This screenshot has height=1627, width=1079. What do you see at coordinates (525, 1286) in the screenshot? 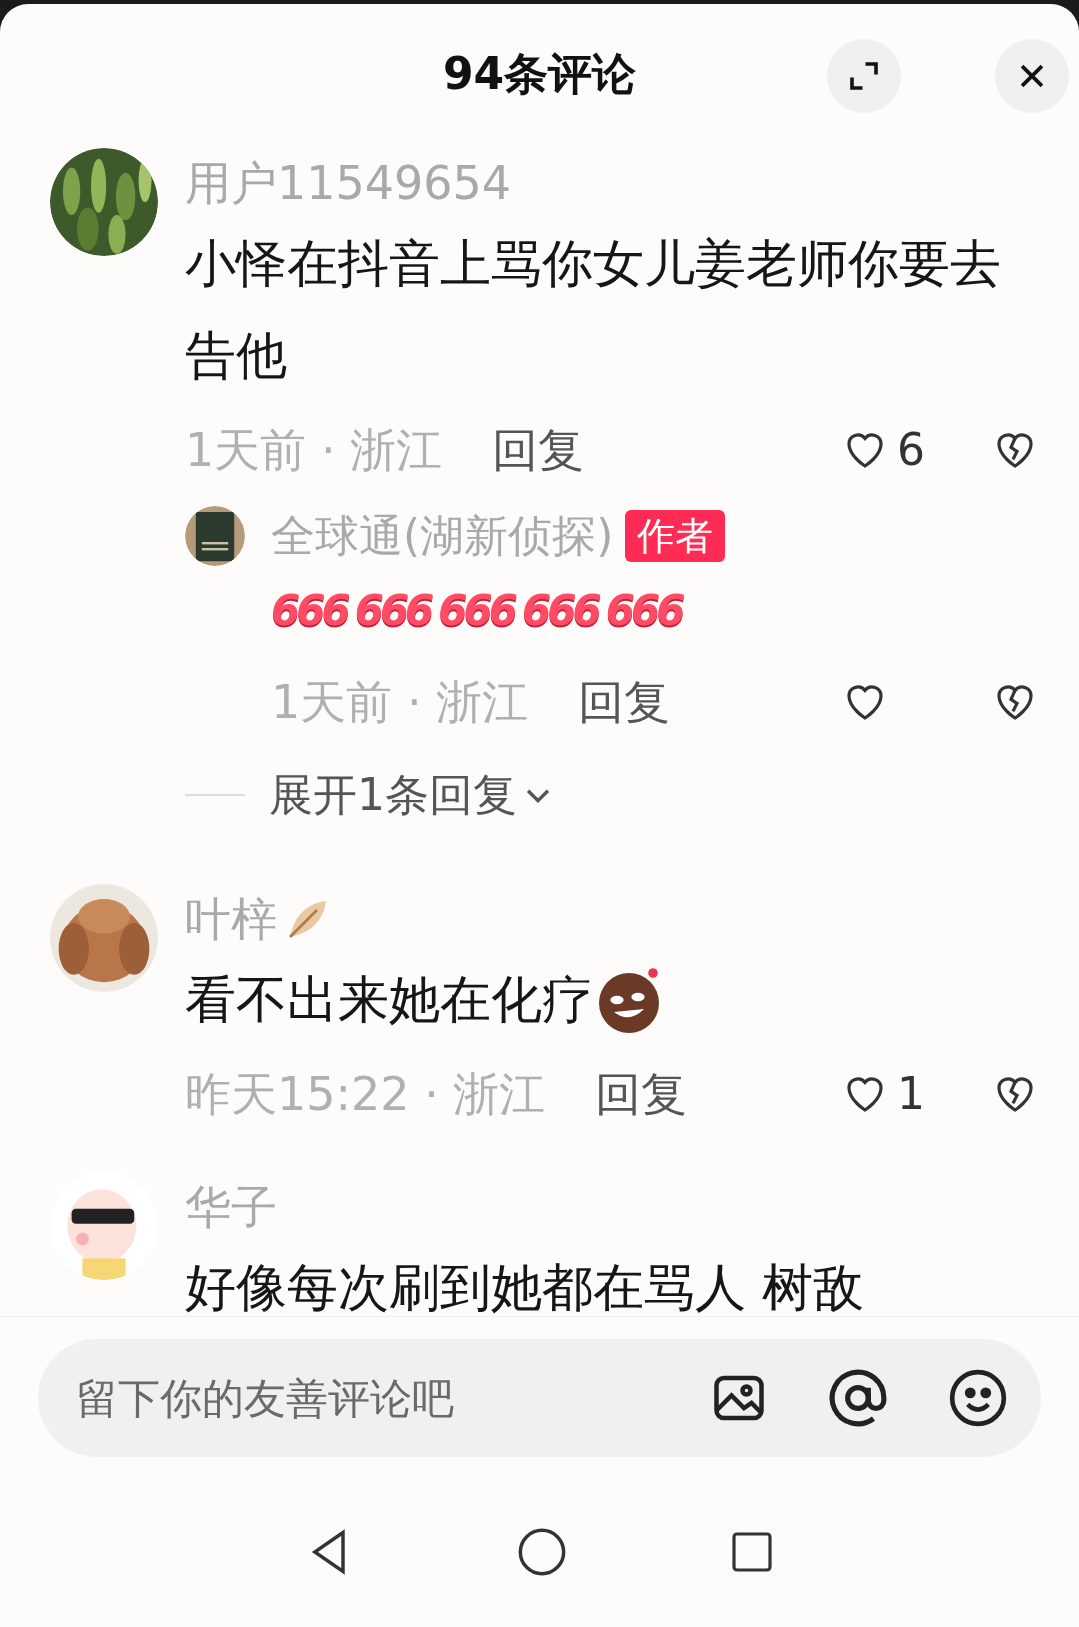
I see `comment-text: 好像每次刷到她都在骂人 树敌` at bounding box center [525, 1286].